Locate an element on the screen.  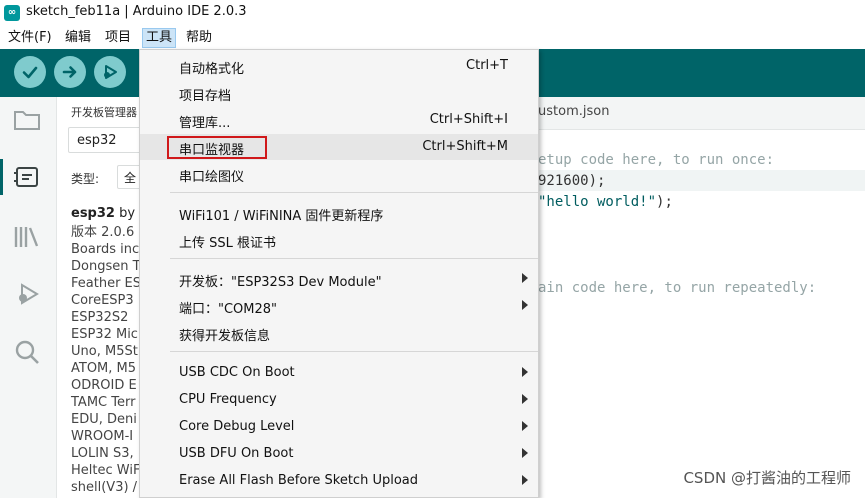
window-title: sketch_feb11a | Arduino IDE 2.0.3 is located at coordinates (136, 11).